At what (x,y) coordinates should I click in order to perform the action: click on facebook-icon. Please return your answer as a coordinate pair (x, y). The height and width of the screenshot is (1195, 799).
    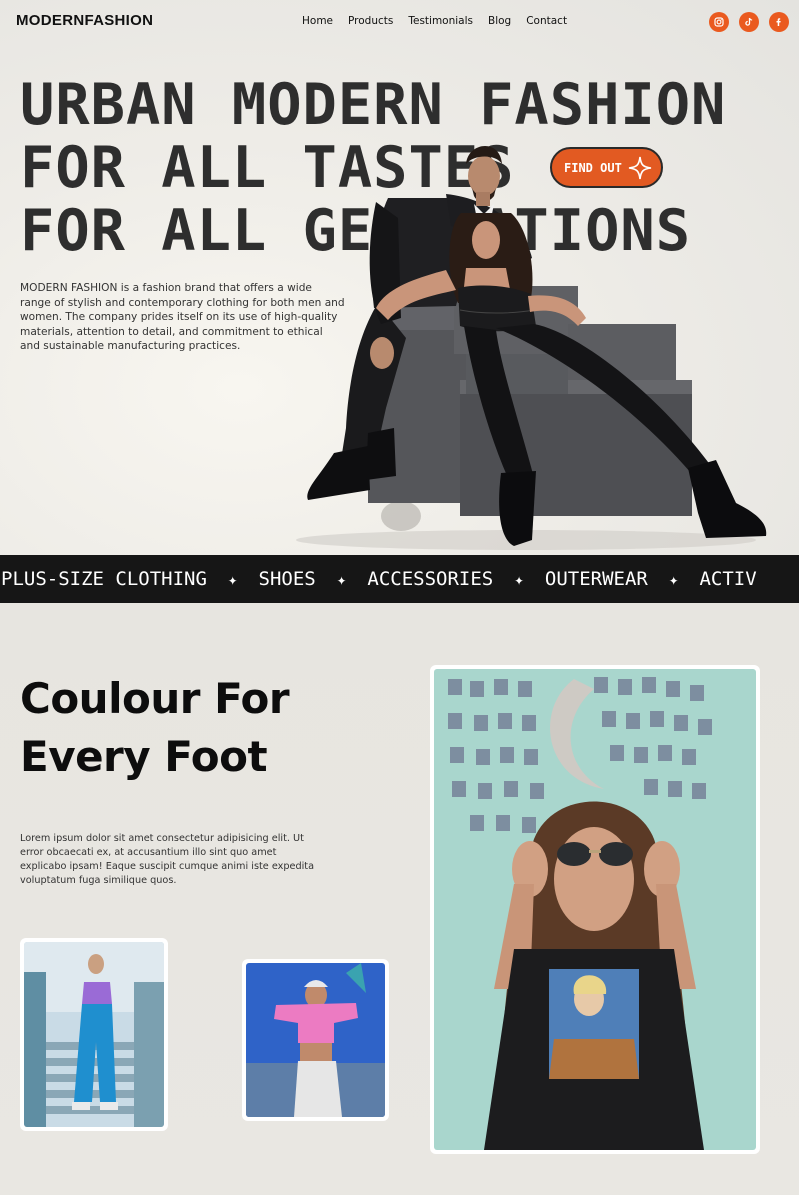
    Looking at the image, I should click on (779, 22).